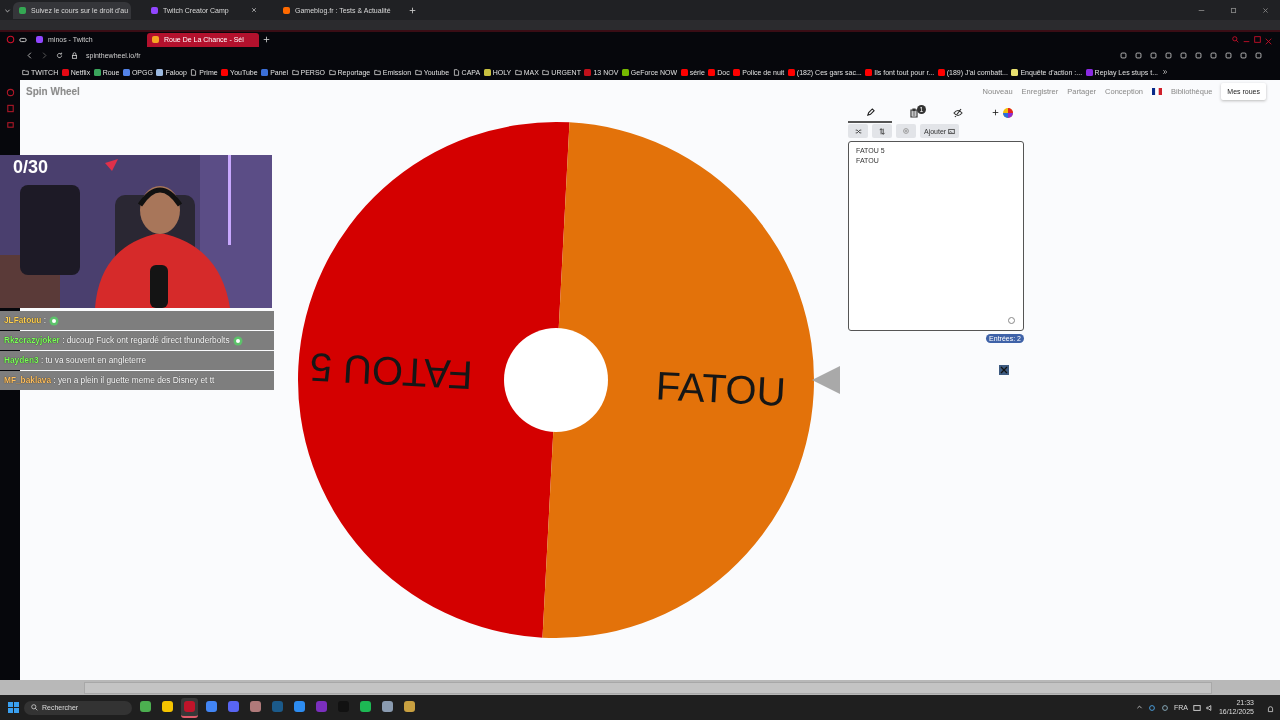 Image resolution: width=1280 pixels, height=720 pixels. I want to click on lock-icon, so click(74, 55).